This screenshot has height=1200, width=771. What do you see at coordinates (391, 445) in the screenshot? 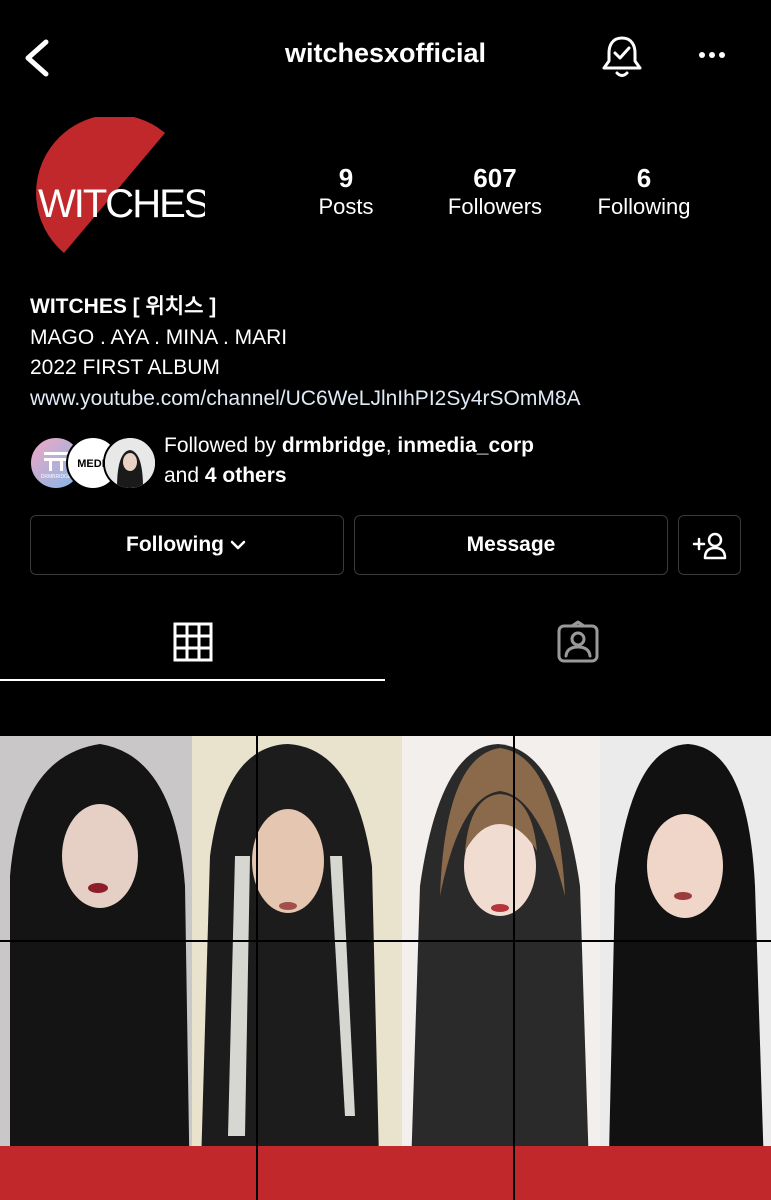
I see `followed-by-sep: ,` at bounding box center [391, 445].